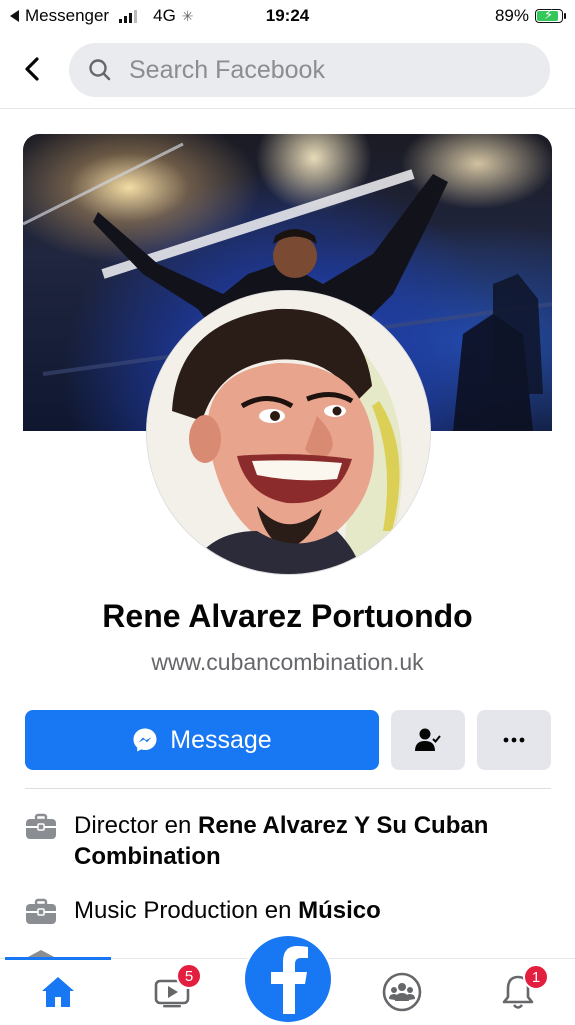 This screenshot has width=575, height=1025. What do you see at coordinates (329, 70) in the screenshot?
I see `search-input` at bounding box center [329, 70].